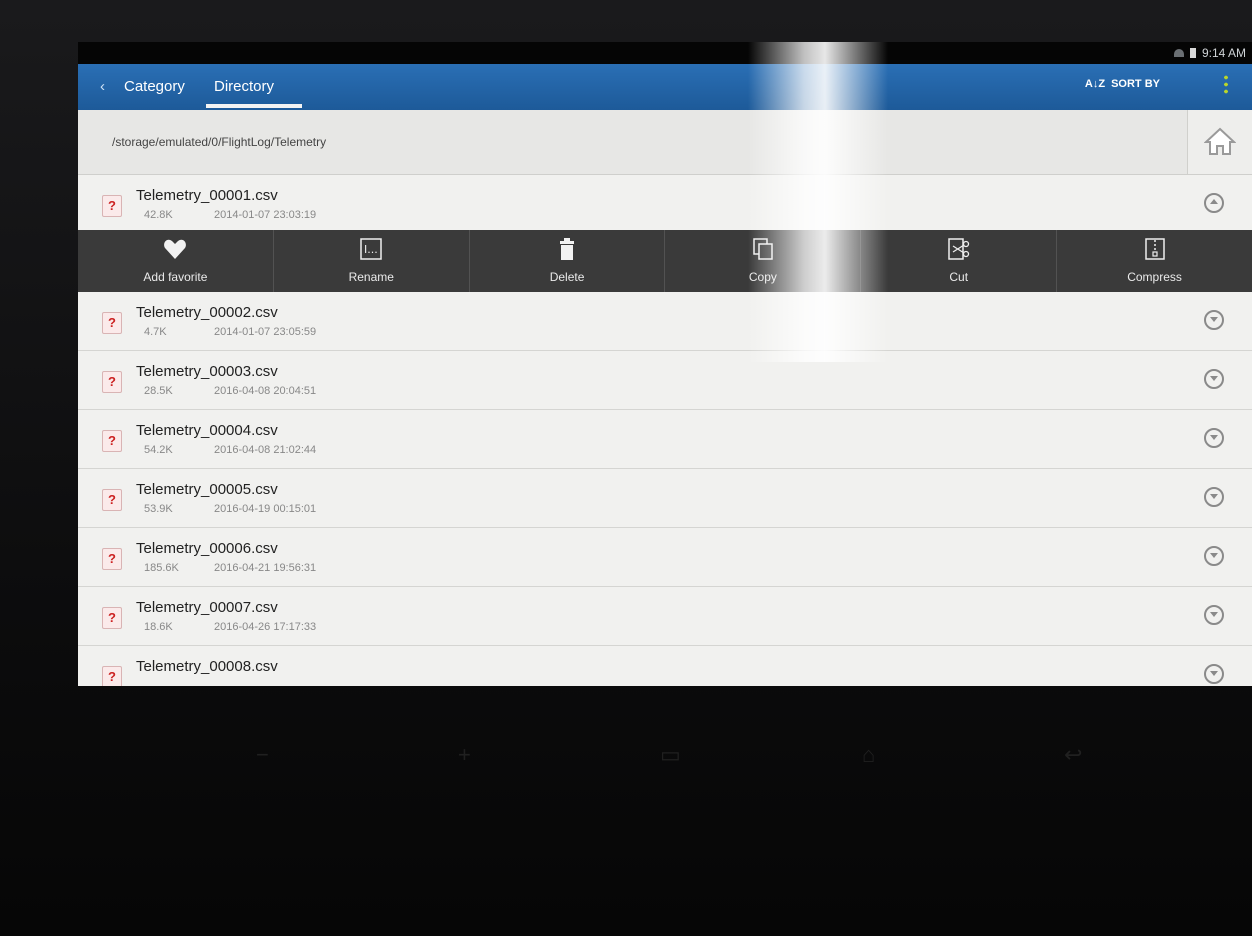  Describe the element at coordinates (670, 755) in the screenshot. I see `recent-apps-key: ▭` at that location.